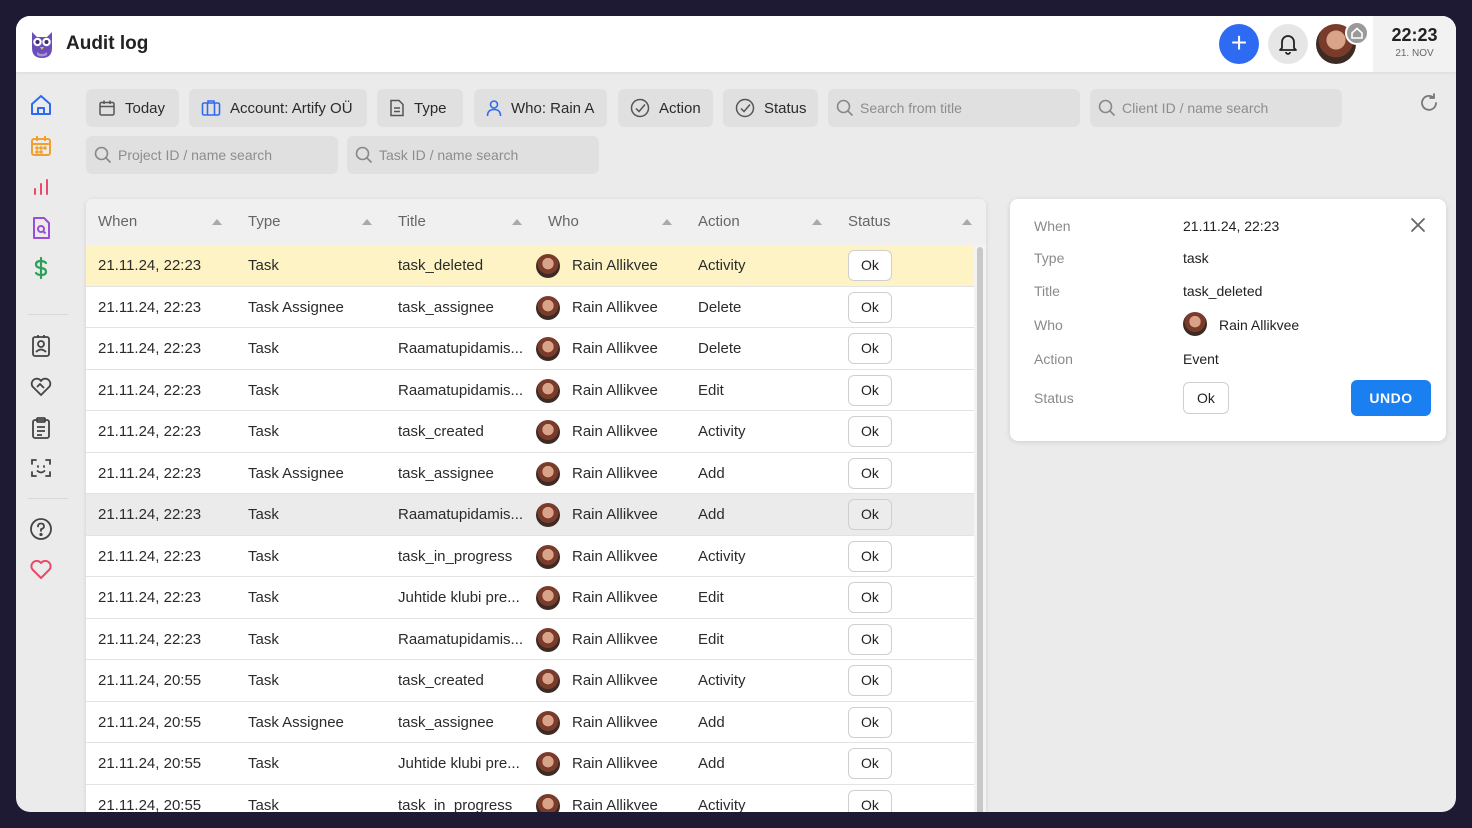  What do you see at coordinates (41, 468) in the screenshot?
I see `face-scan-icon` at bounding box center [41, 468].